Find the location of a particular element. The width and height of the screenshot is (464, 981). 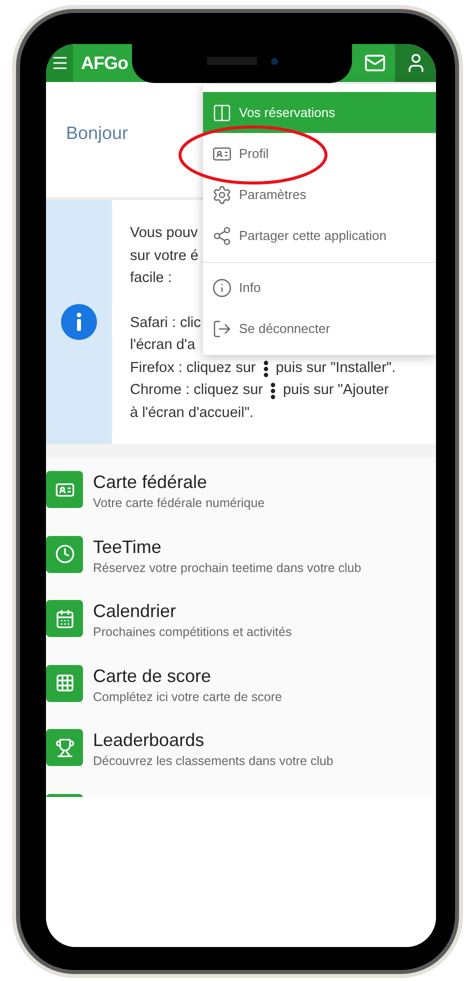

notice-text: sur votre é is located at coordinates (164, 256).